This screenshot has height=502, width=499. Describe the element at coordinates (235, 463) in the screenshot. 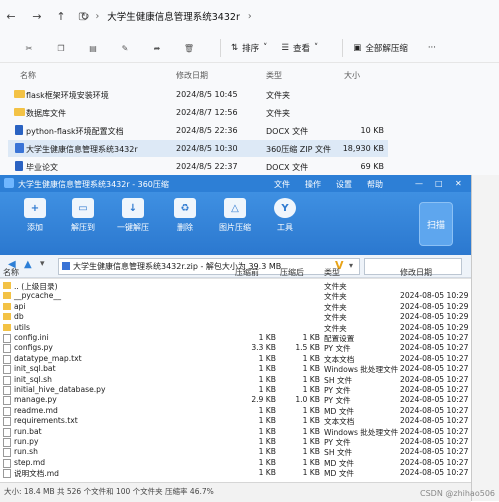

I see `table-row: step.md 1 KB 1 KB MD 文件 2024-08-05 10:27` at that location.